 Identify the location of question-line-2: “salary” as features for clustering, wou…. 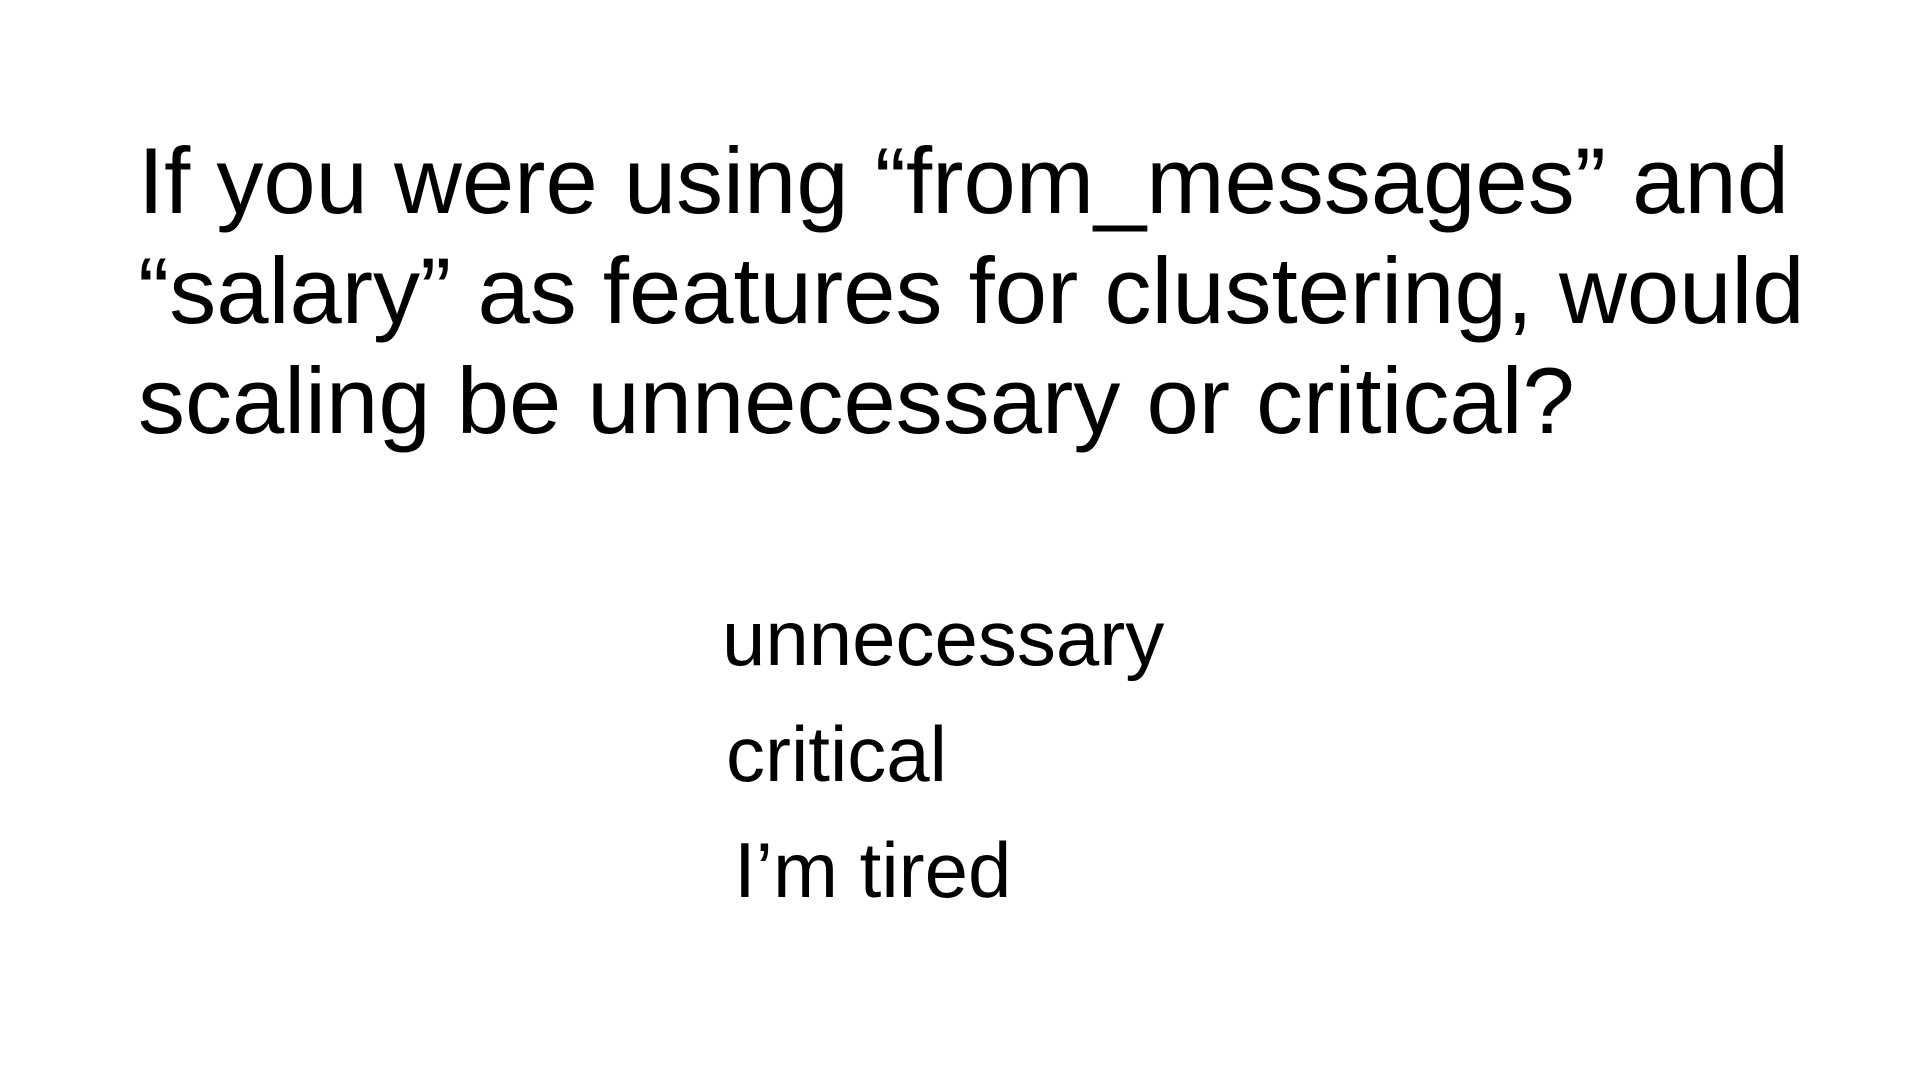
(971, 290).